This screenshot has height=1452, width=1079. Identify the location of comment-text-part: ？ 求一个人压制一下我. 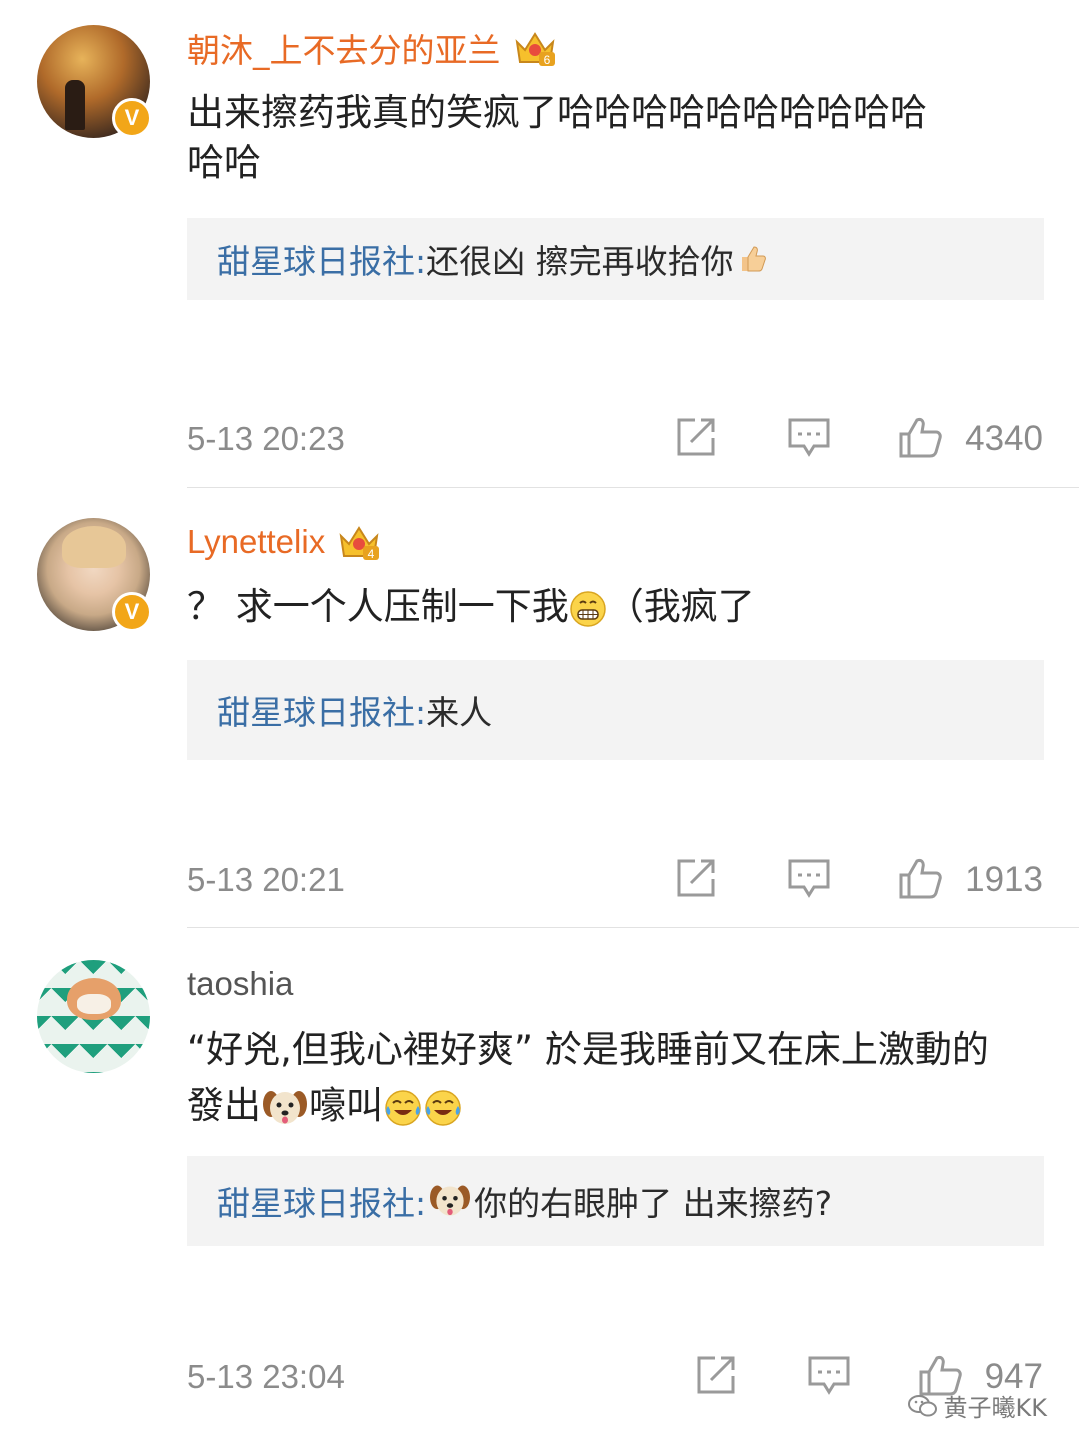
(378, 606).